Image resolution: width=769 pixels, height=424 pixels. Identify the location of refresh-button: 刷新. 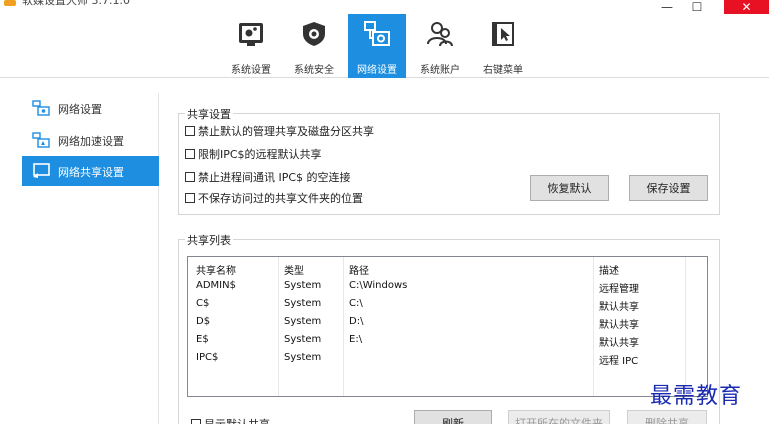
(453, 417).